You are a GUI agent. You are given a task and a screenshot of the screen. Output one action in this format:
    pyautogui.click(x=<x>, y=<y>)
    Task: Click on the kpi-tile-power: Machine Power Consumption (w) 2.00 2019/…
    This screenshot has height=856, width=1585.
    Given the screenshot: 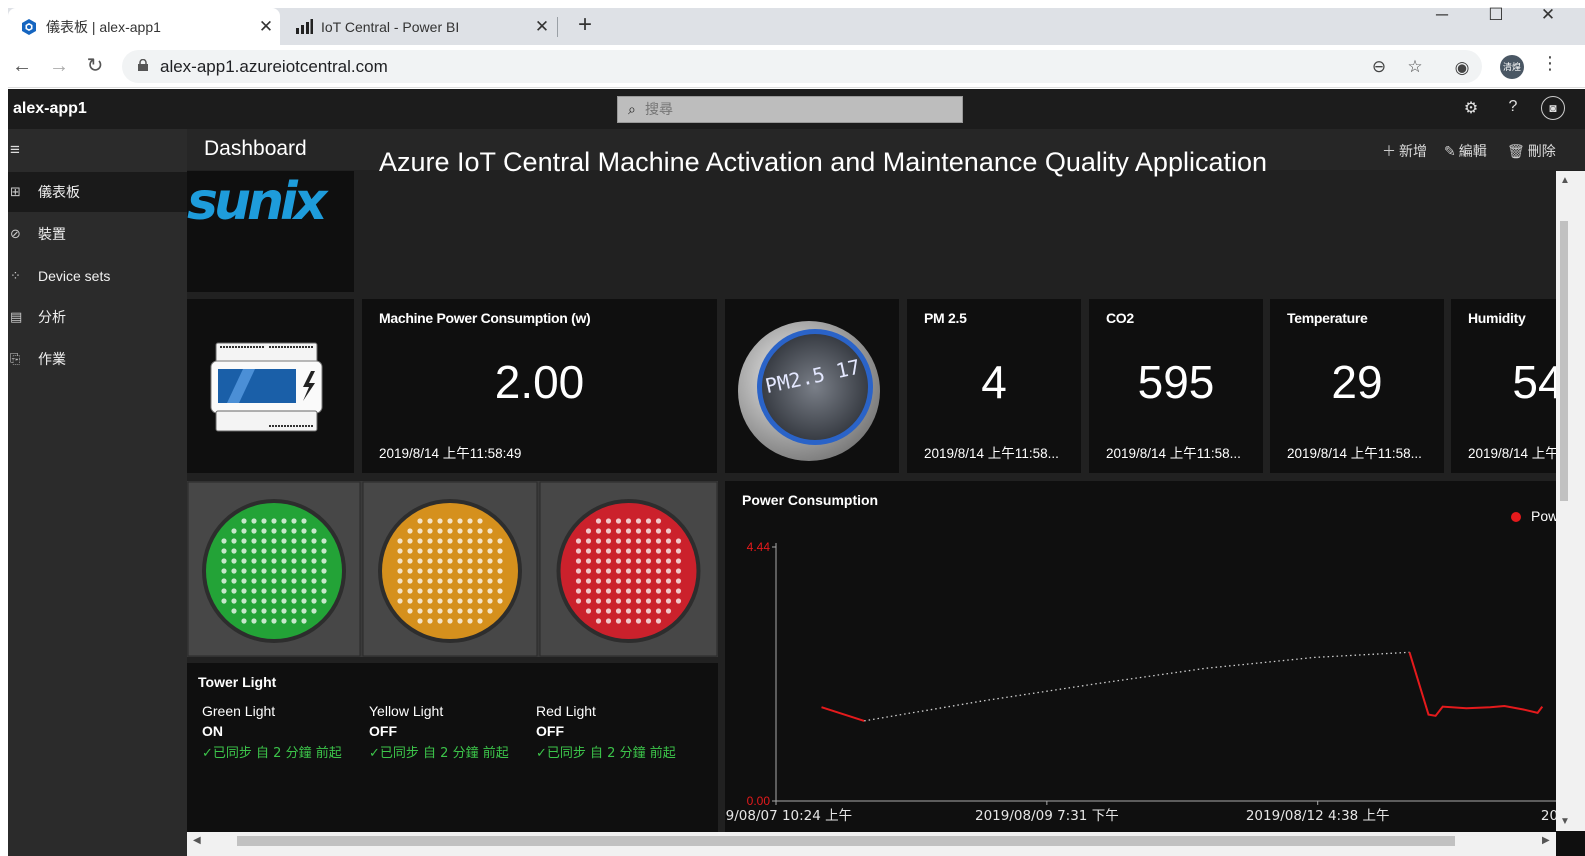 What is the action you would take?
    pyautogui.click(x=539, y=386)
    